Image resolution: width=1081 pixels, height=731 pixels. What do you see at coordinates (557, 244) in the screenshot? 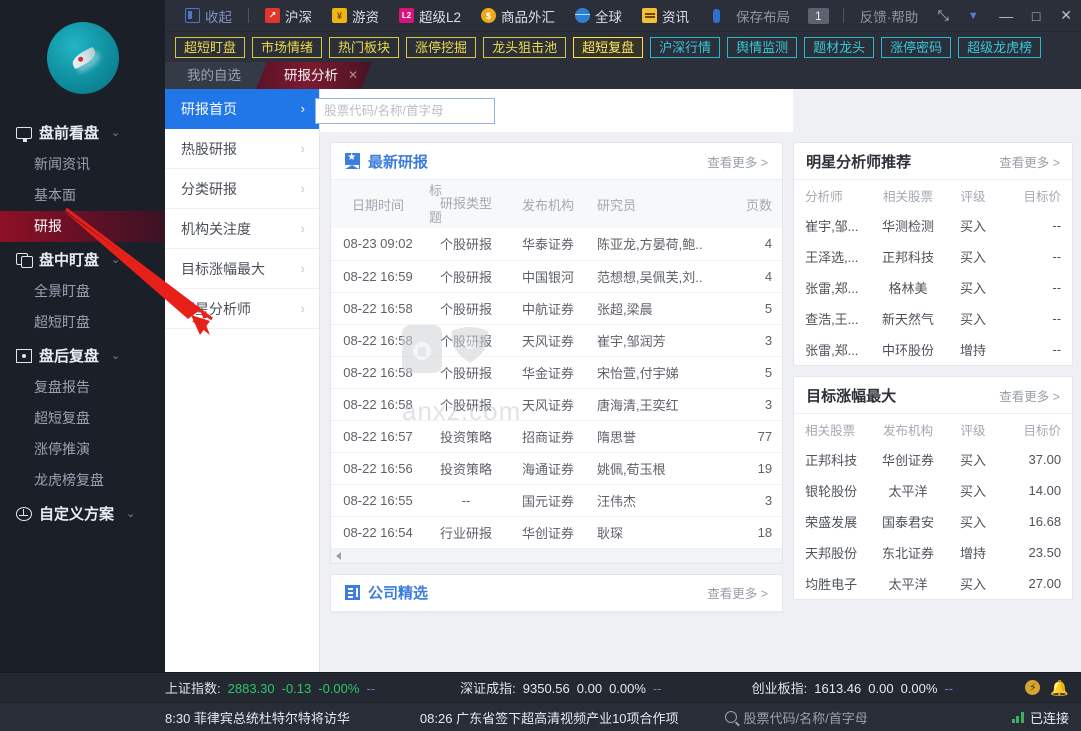
I see `table-row: 08-23 09:02 个股研报 华泰证券 陈亚龙,方晏荷,鲍.. 4` at bounding box center [557, 244].